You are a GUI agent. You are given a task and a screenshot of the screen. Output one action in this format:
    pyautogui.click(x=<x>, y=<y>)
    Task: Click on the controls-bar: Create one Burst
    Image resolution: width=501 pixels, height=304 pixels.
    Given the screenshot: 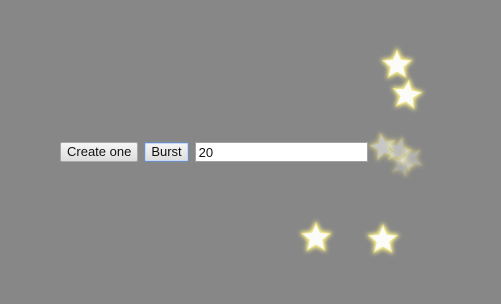 What is the action you would take?
    pyautogui.click(x=214, y=152)
    